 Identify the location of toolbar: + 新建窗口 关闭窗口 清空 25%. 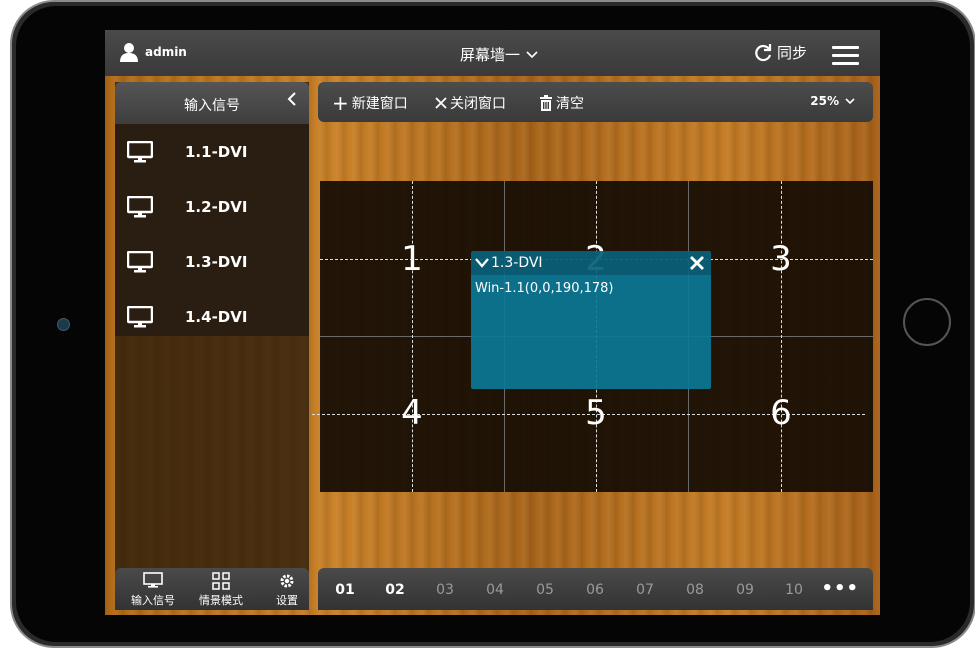
(595, 102).